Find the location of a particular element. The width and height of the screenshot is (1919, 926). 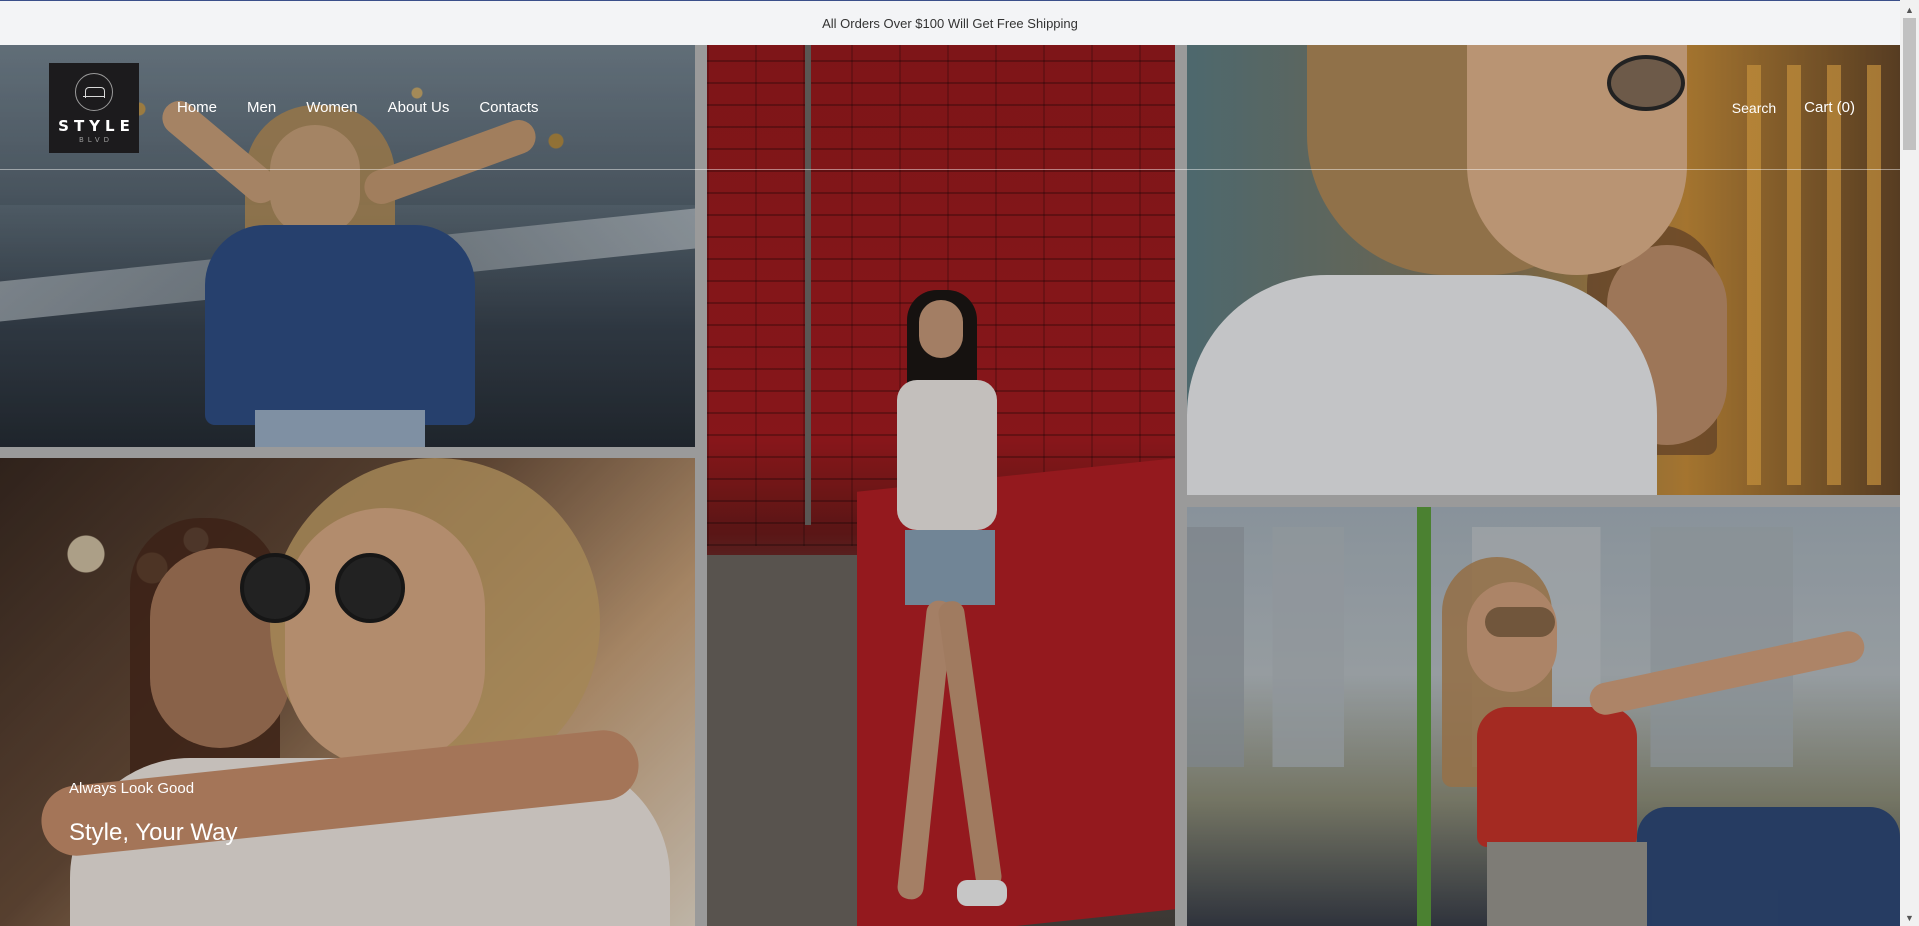

main-nav: Home Men Women About Us Contacts is located at coordinates (373, 107).